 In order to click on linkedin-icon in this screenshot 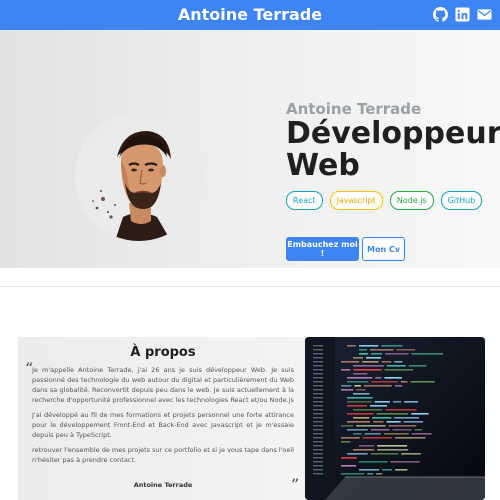, I will do `click(462, 14)`.